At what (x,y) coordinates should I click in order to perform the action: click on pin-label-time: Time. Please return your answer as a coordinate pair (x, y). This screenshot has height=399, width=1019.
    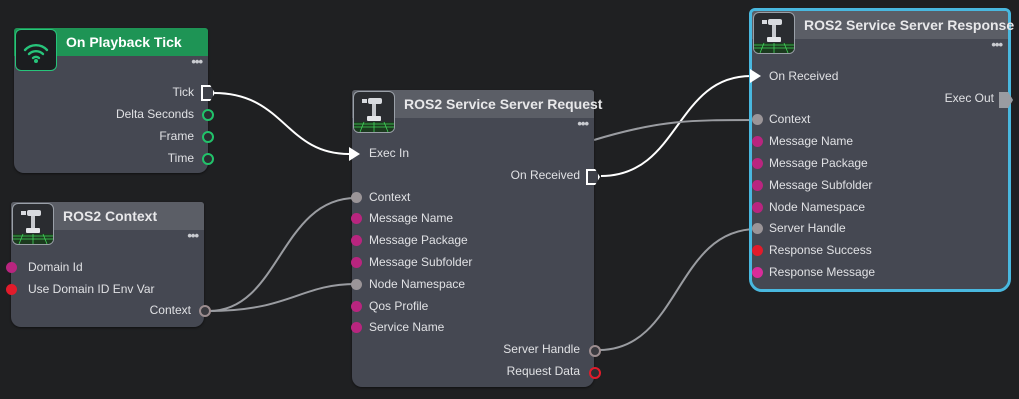
    Looking at the image, I should click on (180, 158).